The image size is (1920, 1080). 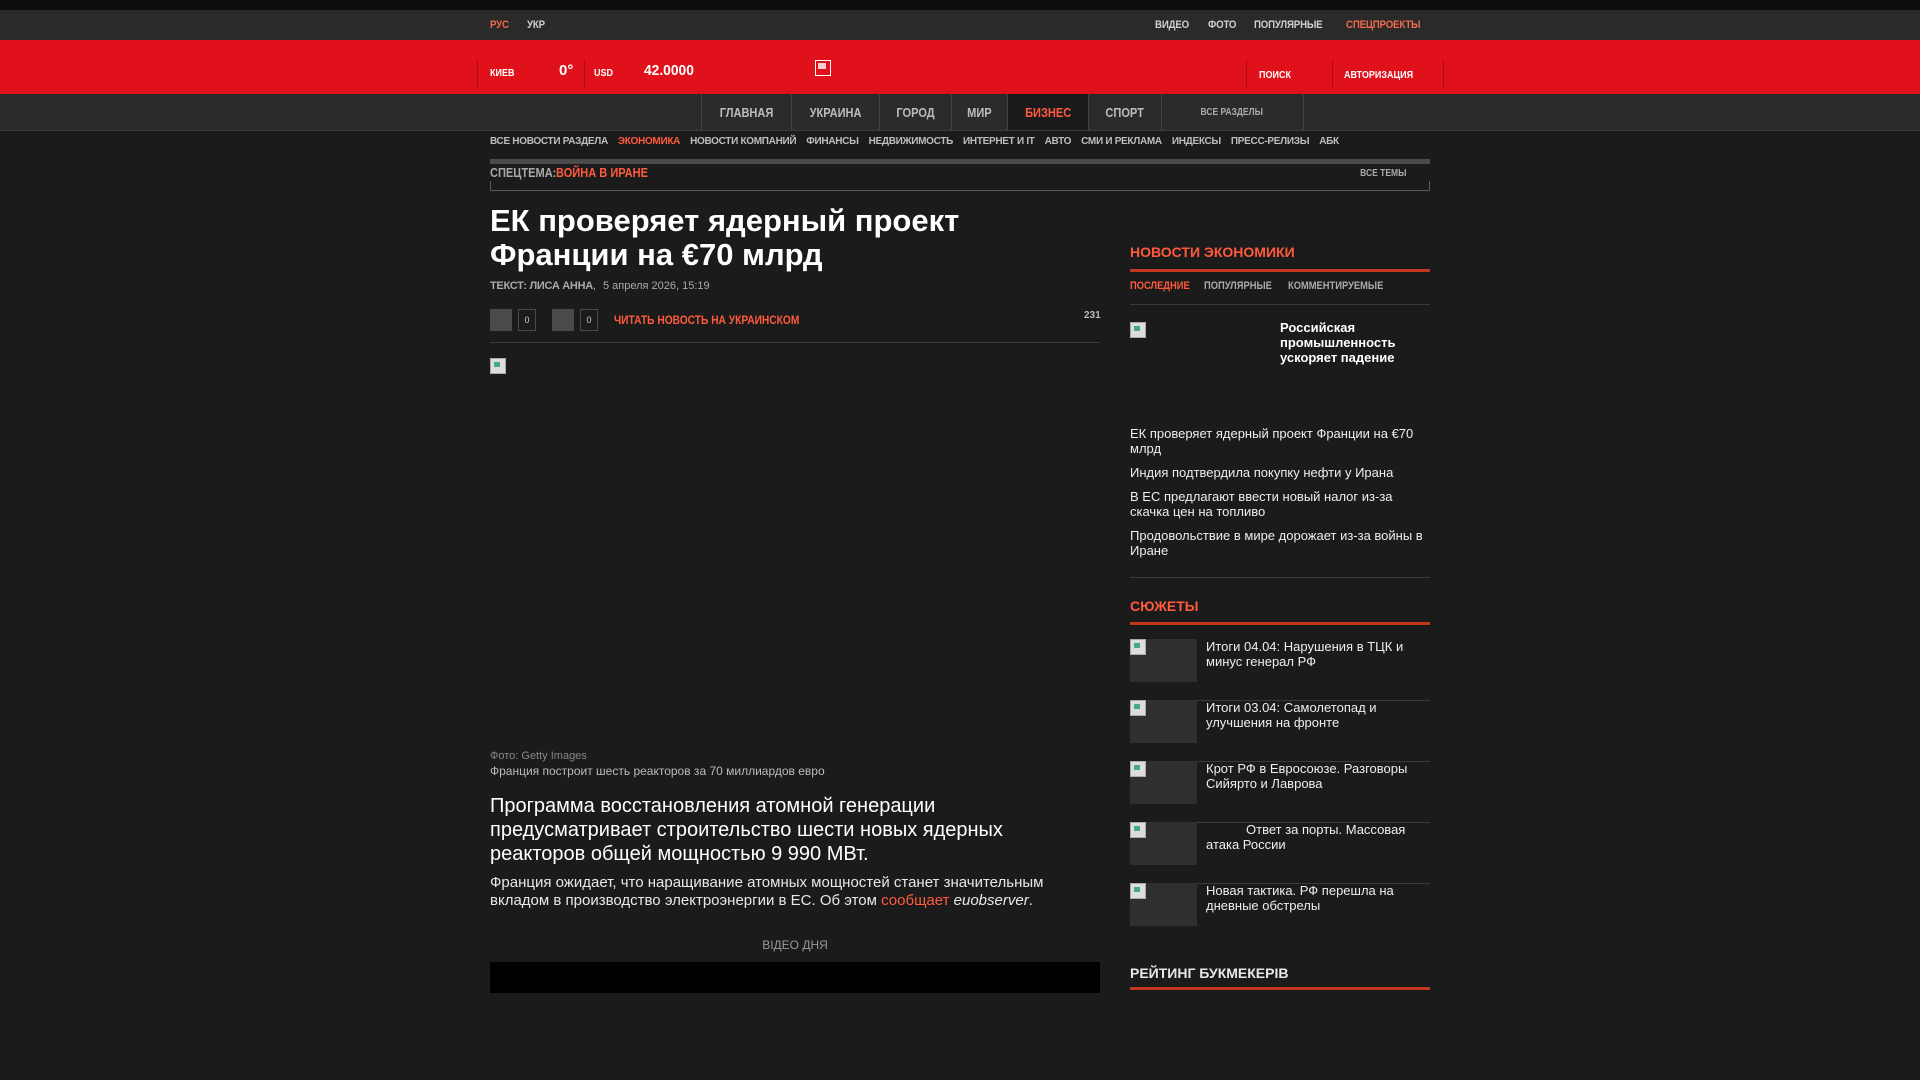 I want to click on photo-link: ФОТО, so click(x=1222, y=25).